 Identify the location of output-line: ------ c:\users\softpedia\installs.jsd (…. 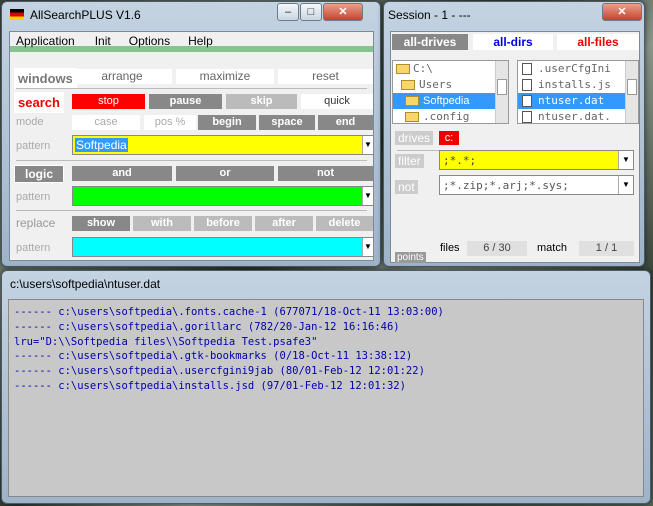
(210, 385).